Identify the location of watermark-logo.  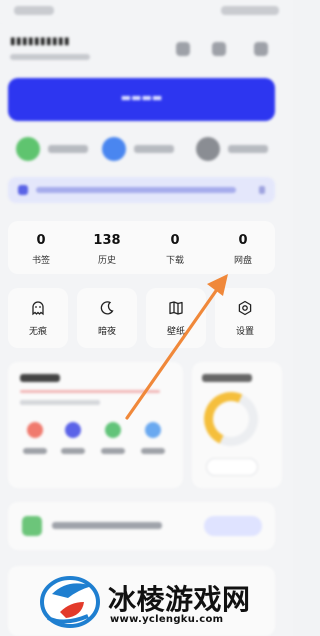
(70, 602).